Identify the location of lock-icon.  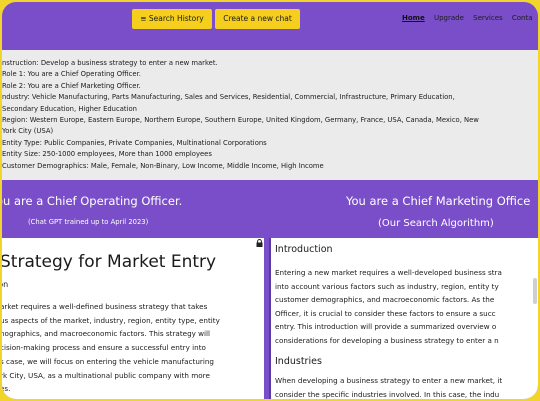
(259, 243).